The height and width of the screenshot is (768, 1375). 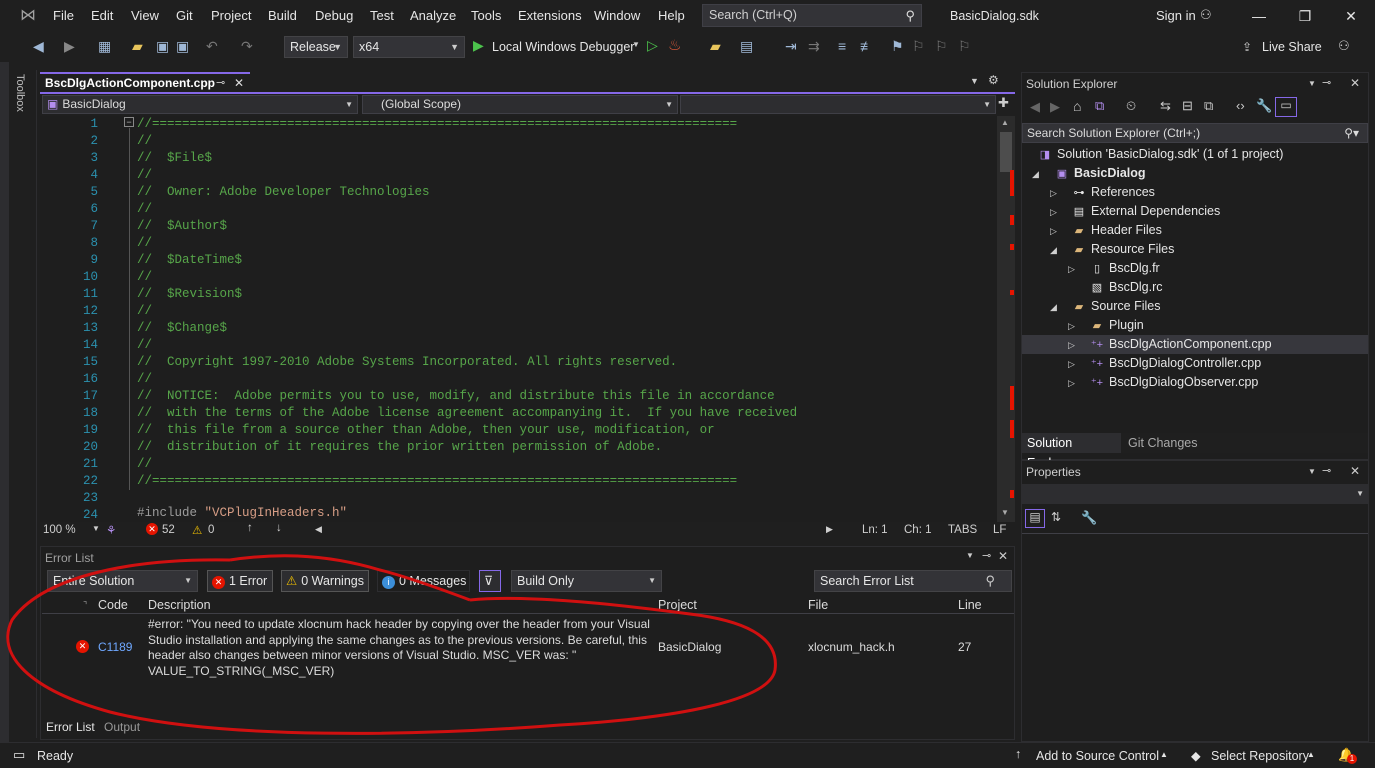 I want to click on step-over-icon: ⇉, so click(x=814, y=46).